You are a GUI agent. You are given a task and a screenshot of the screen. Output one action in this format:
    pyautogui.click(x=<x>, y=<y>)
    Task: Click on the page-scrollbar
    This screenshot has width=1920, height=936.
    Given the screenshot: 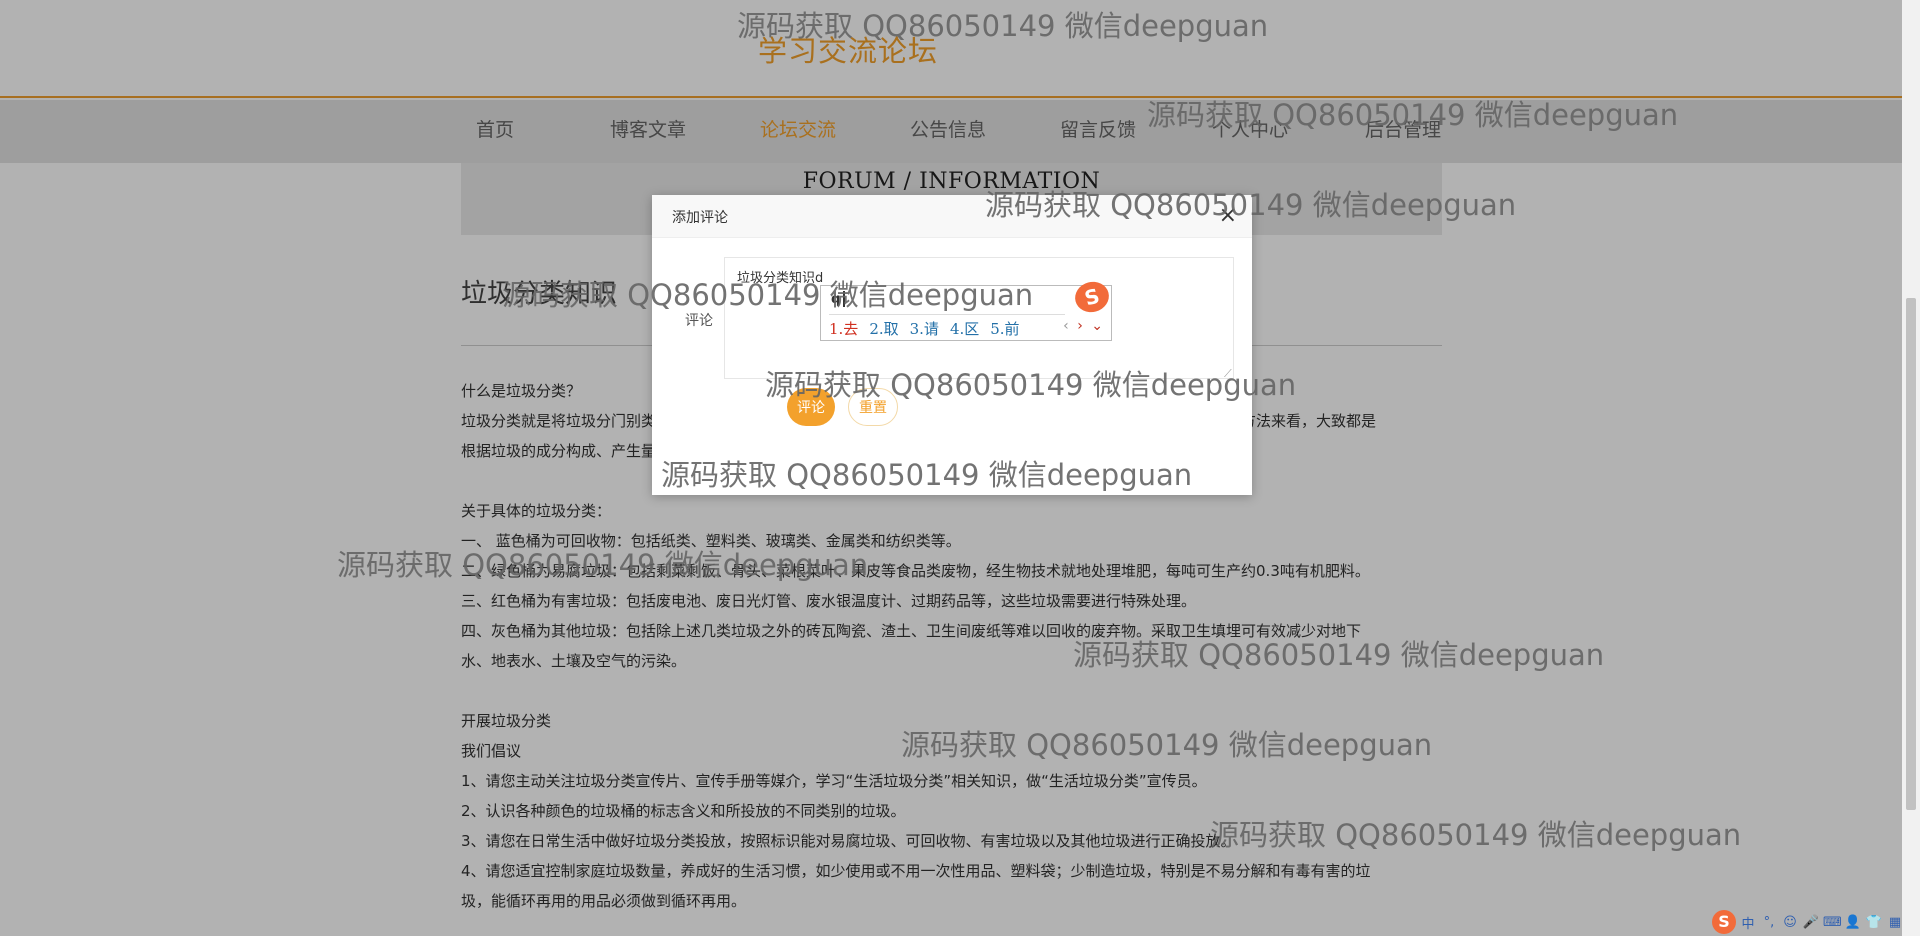 What is the action you would take?
    pyautogui.click(x=1911, y=468)
    